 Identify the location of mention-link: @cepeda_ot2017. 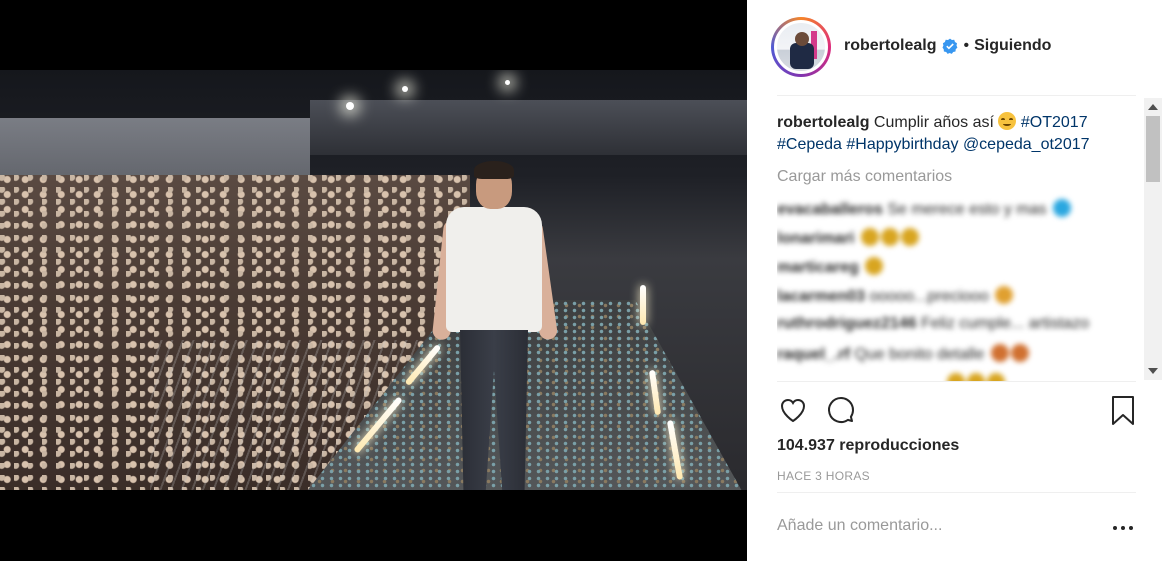
(1026, 144).